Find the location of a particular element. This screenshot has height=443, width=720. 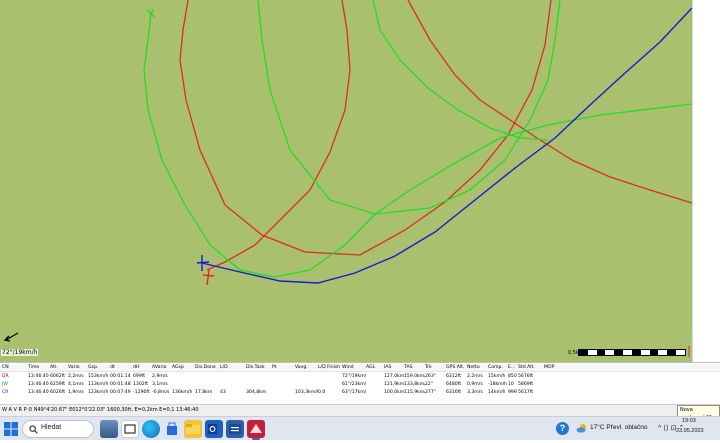

table-cell: 4,1m/s is located at coordinates (76, 384).